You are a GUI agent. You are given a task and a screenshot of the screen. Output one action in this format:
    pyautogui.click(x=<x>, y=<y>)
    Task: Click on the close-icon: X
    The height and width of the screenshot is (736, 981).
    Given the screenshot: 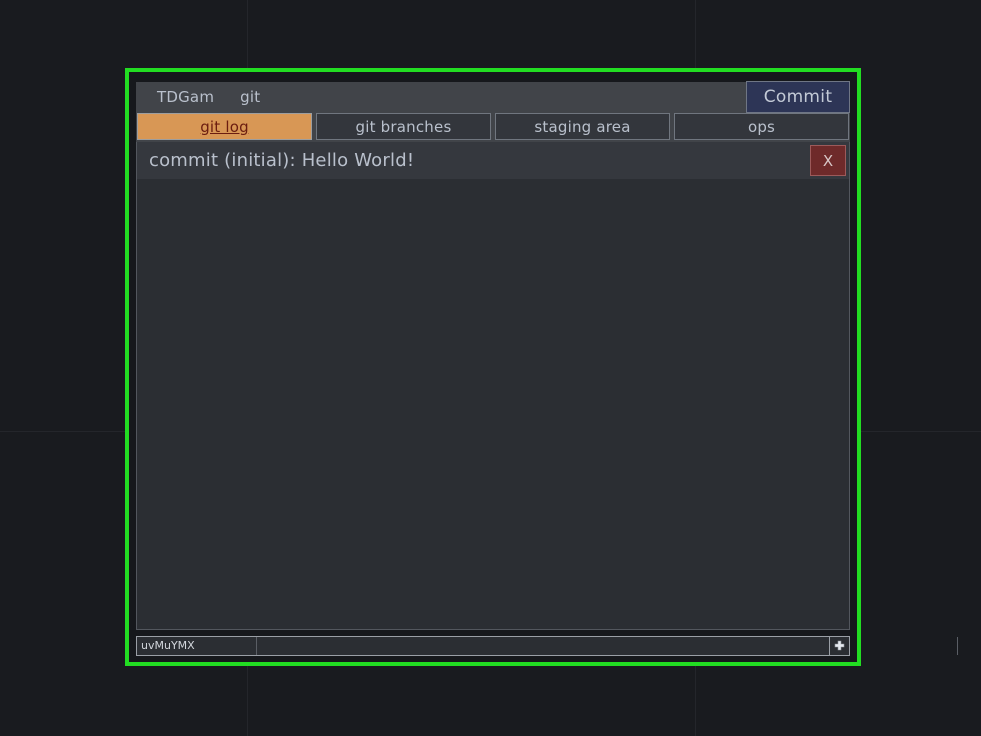 What is the action you would take?
    pyautogui.click(x=828, y=160)
    